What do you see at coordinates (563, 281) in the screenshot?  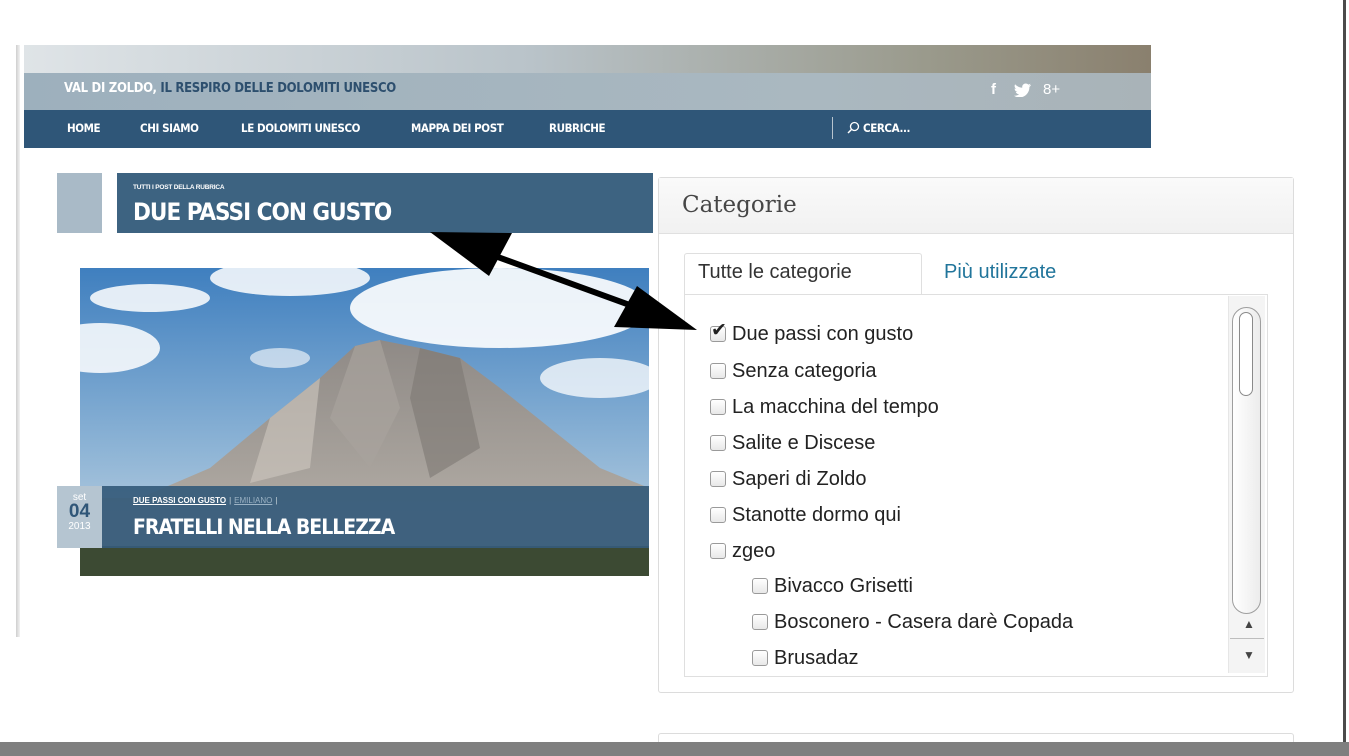 I see `annotation-arrow-icon` at bounding box center [563, 281].